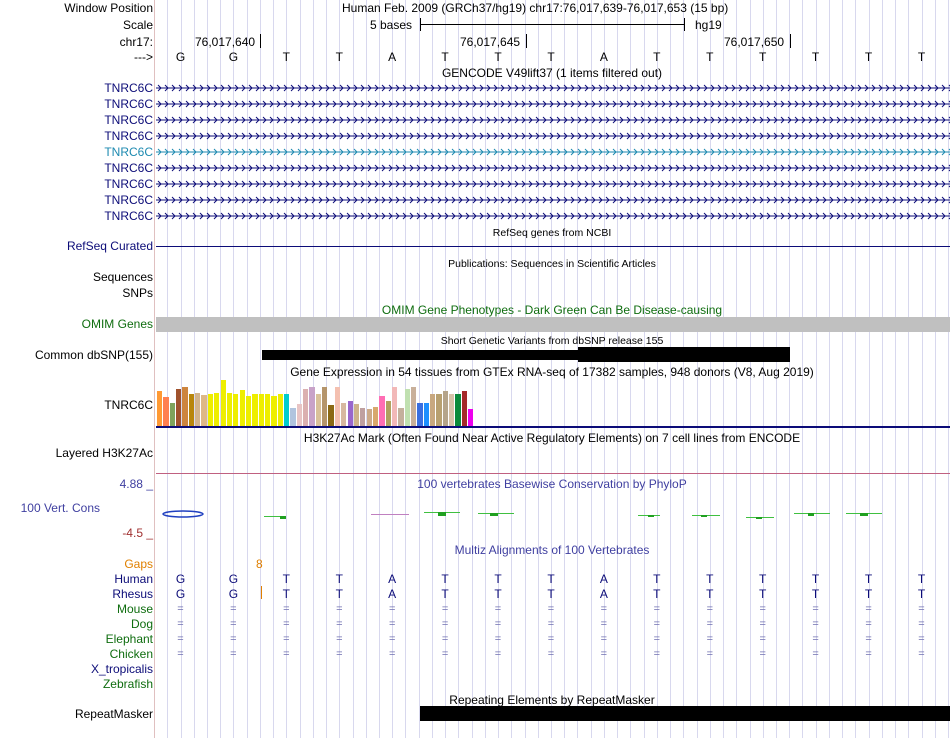  Describe the element at coordinates (94, 355) in the screenshot. I see `dbsnp-label: Common dbSNP(155)` at that location.